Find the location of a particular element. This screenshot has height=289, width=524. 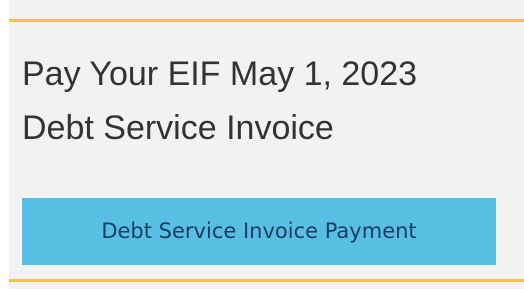

card-title-line-1: Pay Your EIF May 1, 2023 is located at coordinates (220, 74).